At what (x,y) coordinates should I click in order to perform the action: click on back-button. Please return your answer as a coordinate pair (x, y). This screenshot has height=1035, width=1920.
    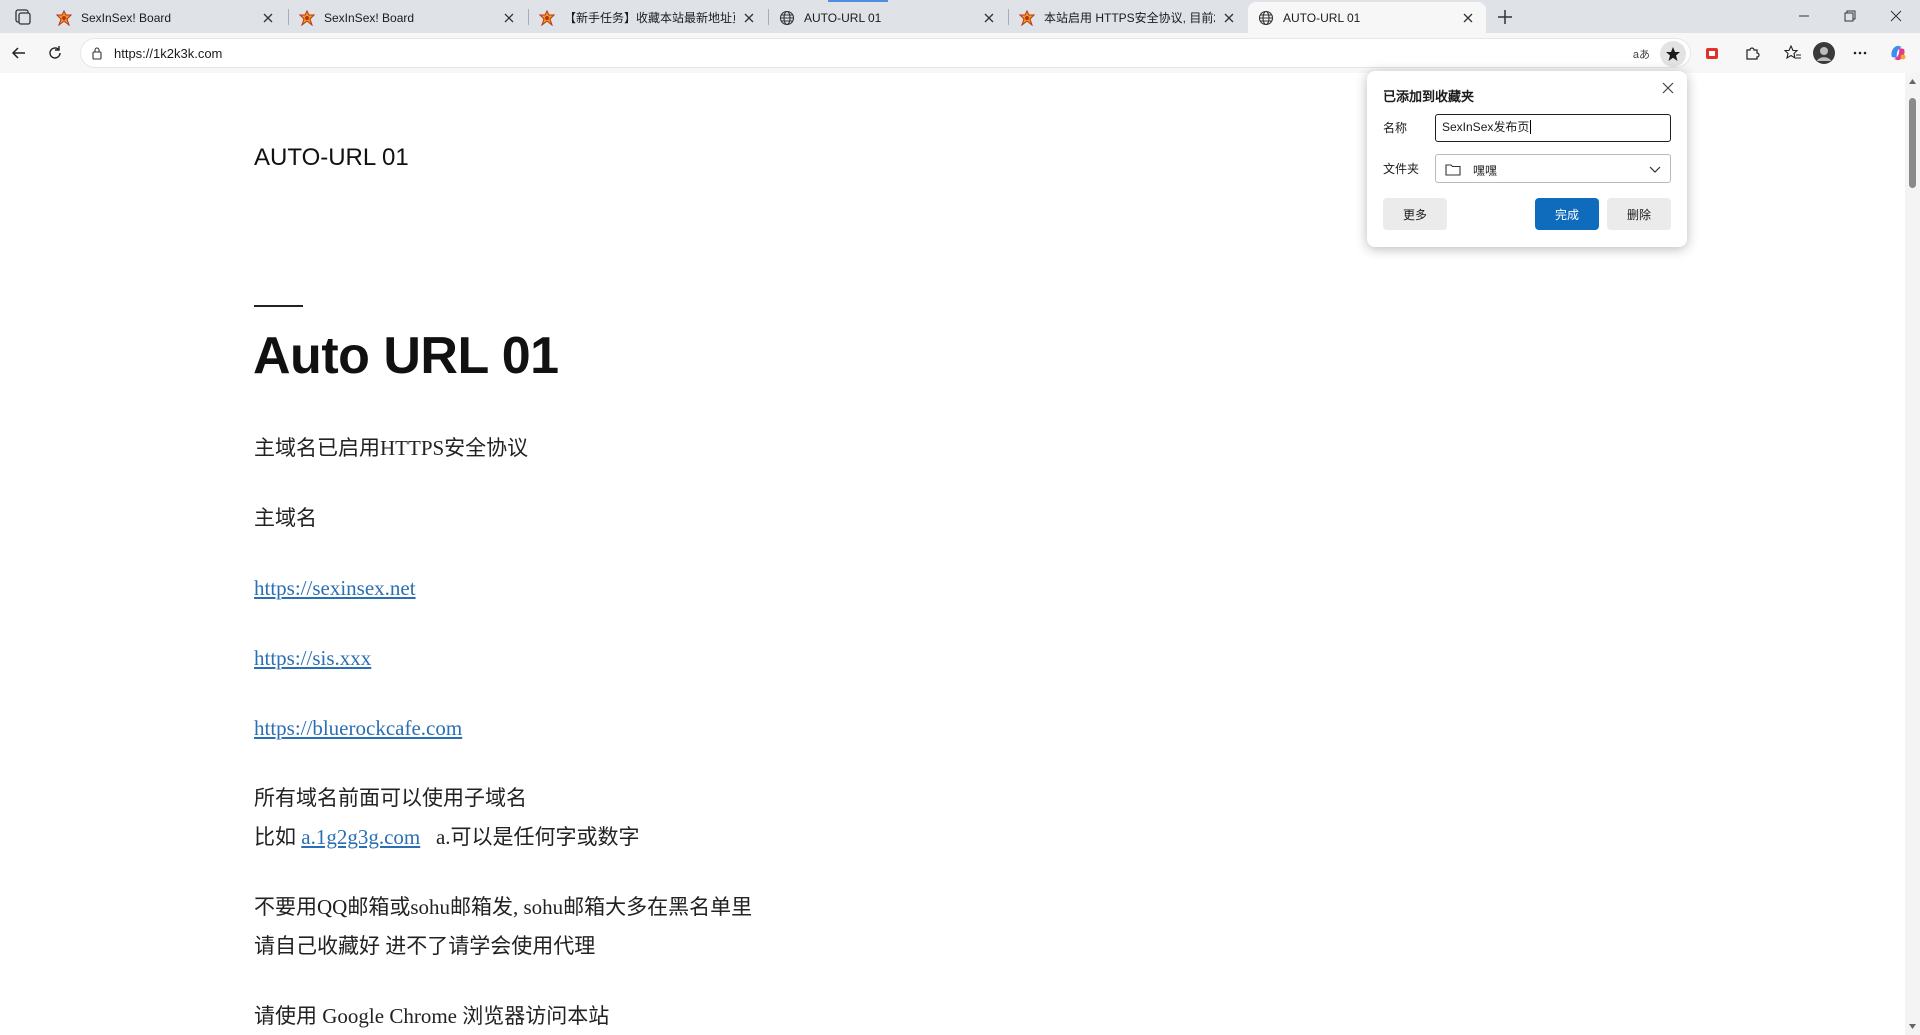
    Looking at the image, I should click on (19, 53).